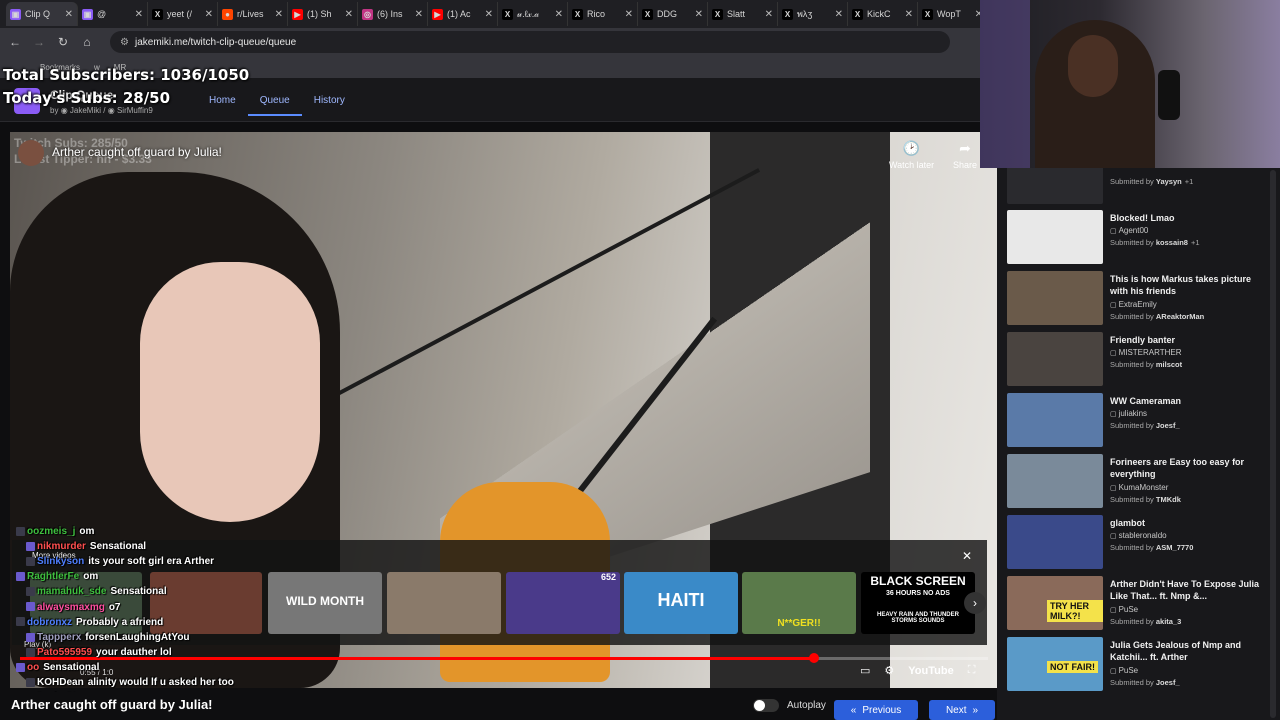  Describe the element at coordinates (15, 42) in the screenshot. I see `back-icon: ←` at that location.